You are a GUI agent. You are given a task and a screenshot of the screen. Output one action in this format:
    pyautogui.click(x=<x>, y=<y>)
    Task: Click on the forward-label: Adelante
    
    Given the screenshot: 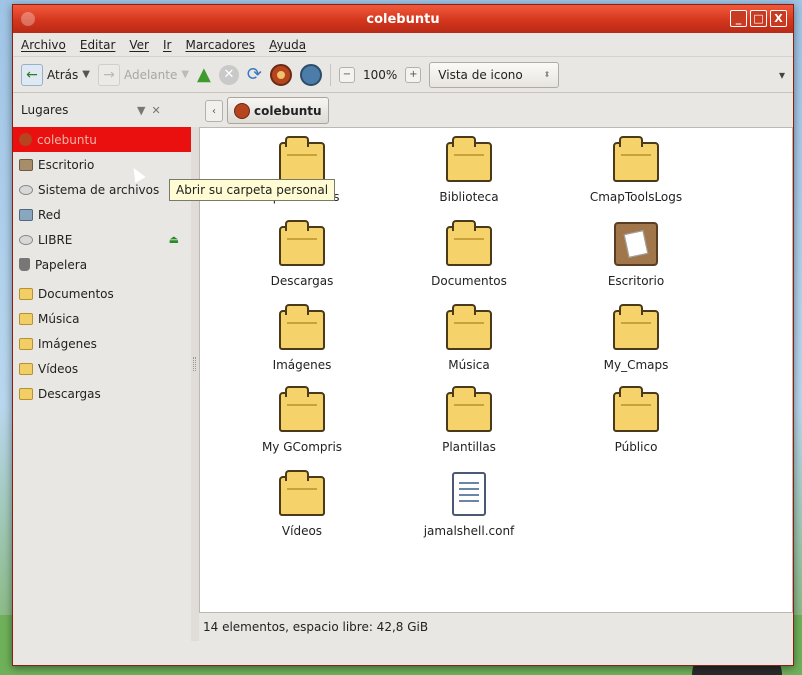 What is the action you would take?
    pyautogui.click(x=150, y=74)
    